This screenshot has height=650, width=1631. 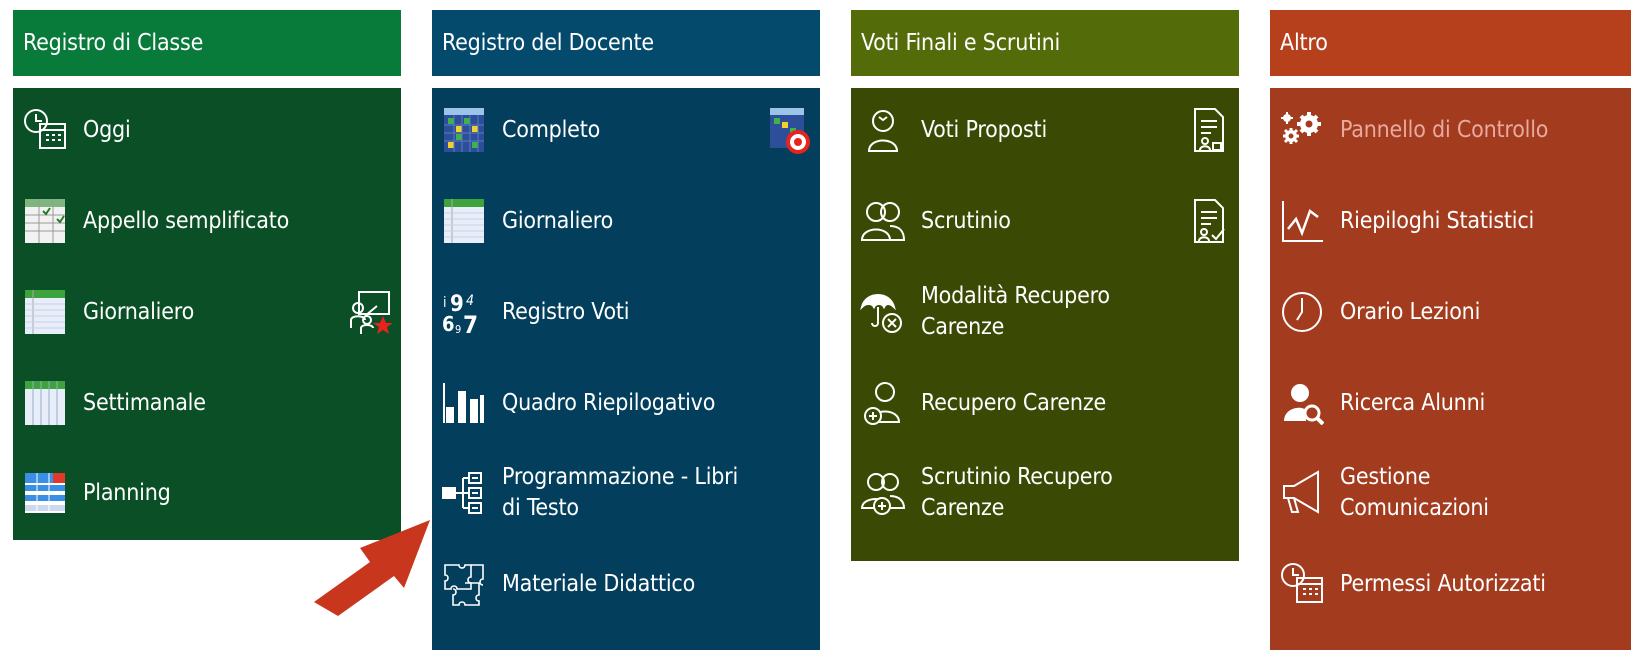 I want to click on header-registro-docente: Registro del Docente, so click(x=626, y=43).